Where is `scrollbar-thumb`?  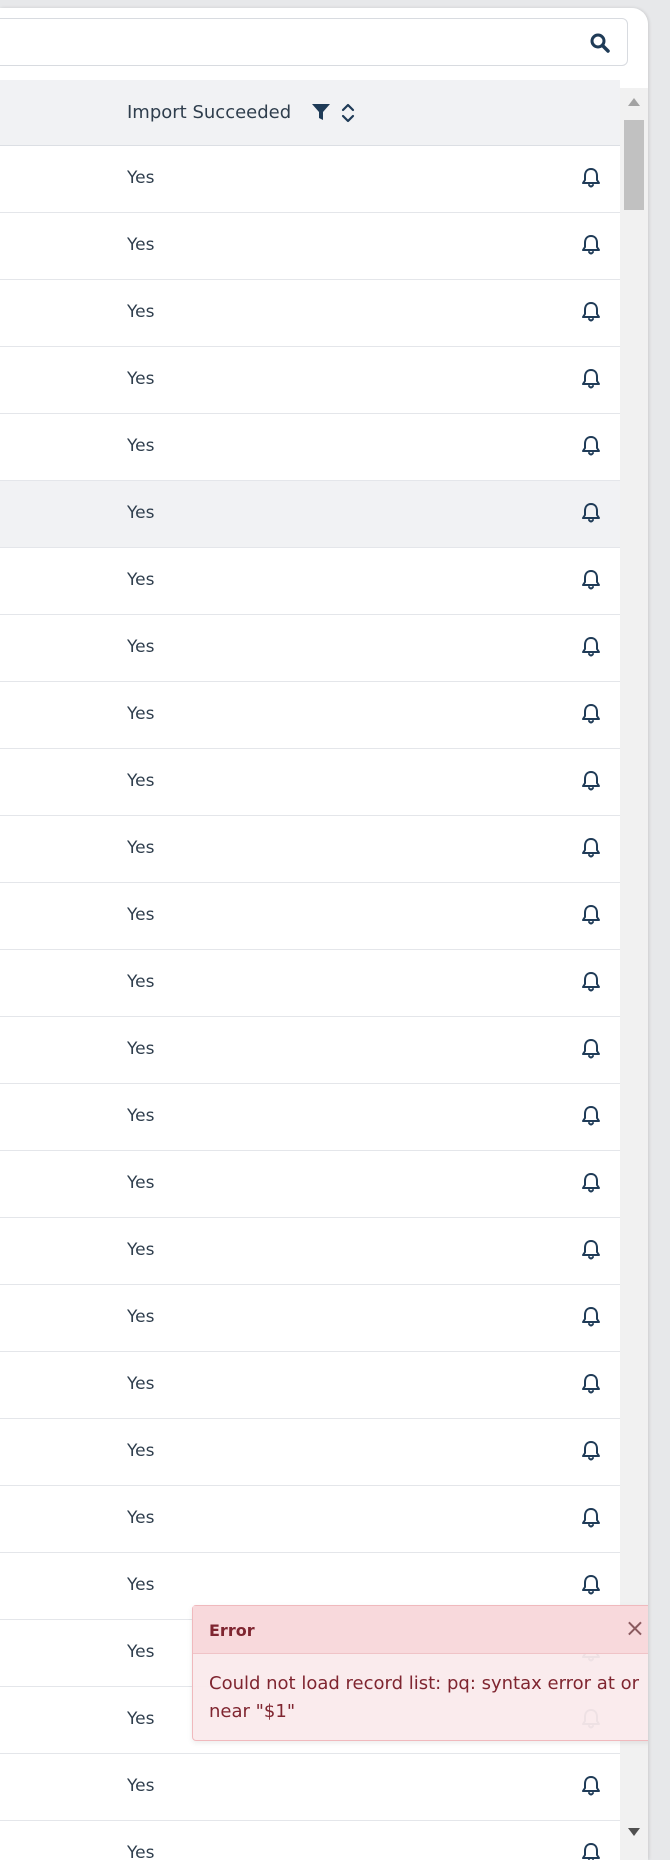
scrollbar-thumb is located at coordinates (634, 165).